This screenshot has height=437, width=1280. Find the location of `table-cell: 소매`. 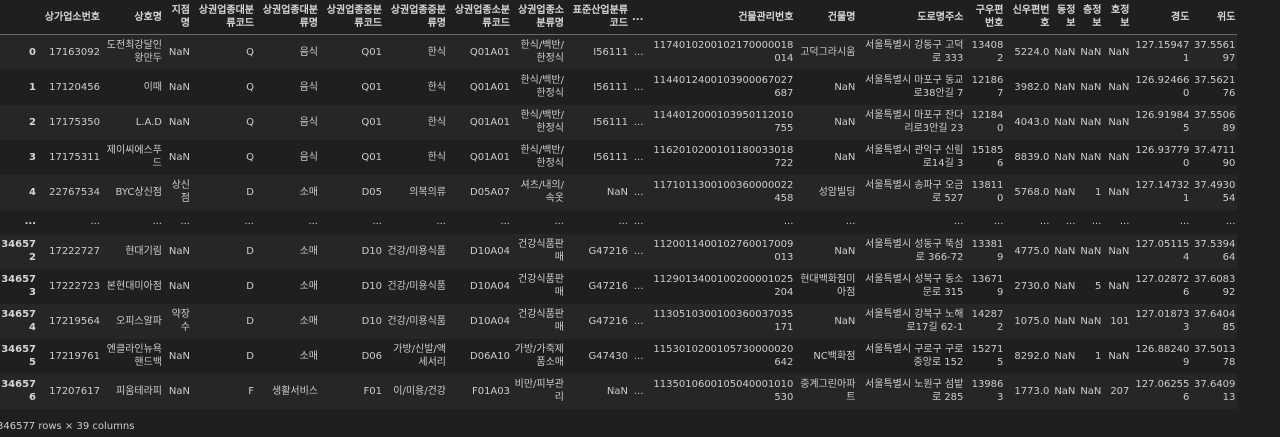

table-cell: 소매 is located at coordinates (308, 356).